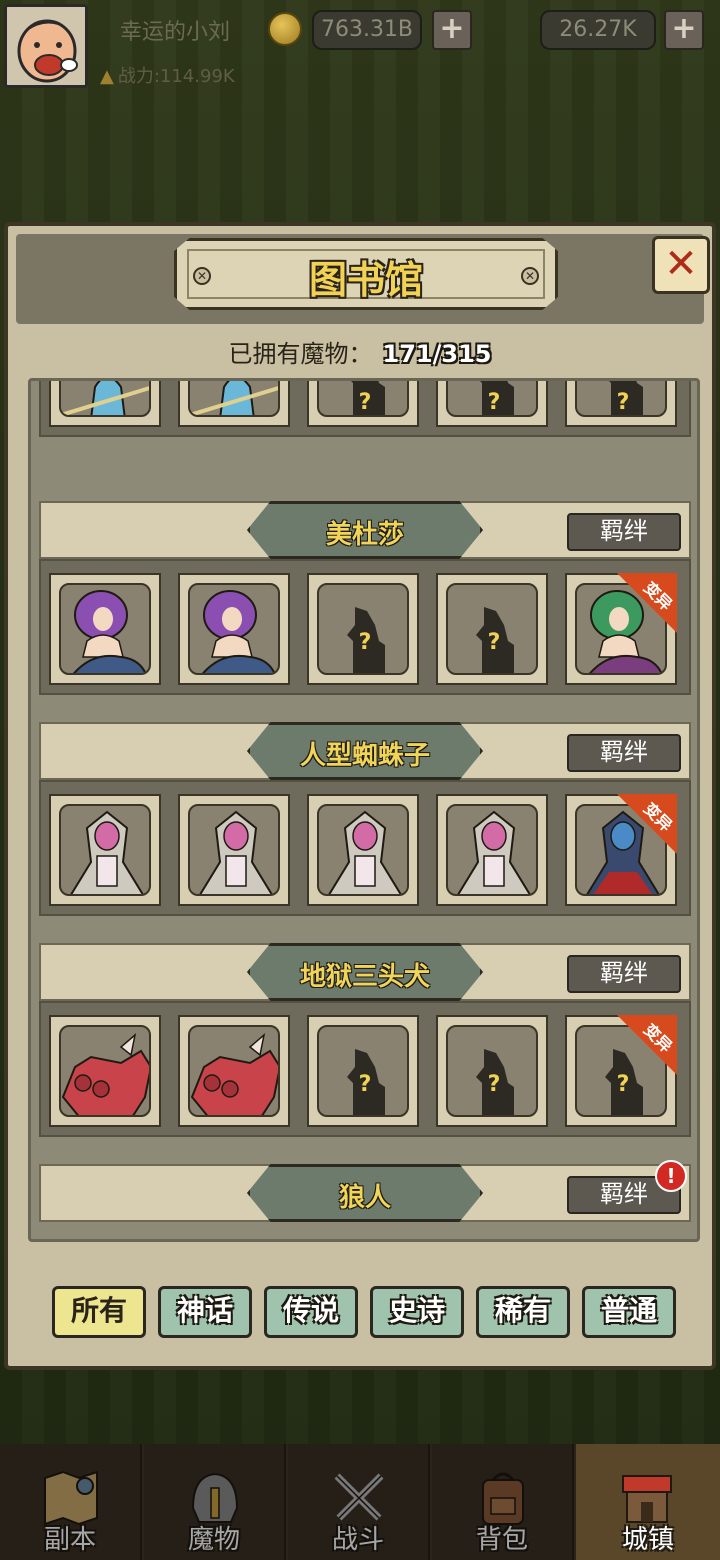 This screenshot has width=720, height=1560. Describe the element at coordinates (311, 1312) in the screenshot. I see `tab-legendary: 传说` at that location.